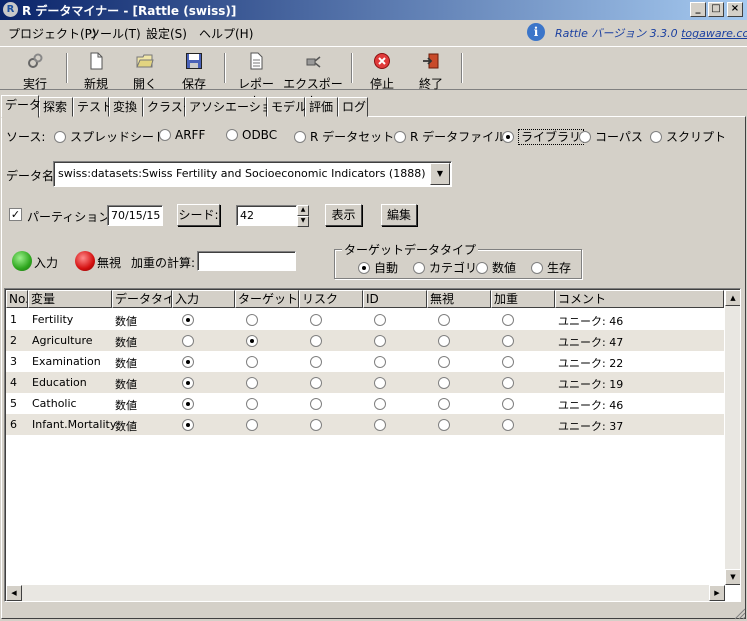 This screenshot has height=621, width=747. Describe the element at coordinates (300, 137) in the screenshot. I see `radio-r-dataset` at that location.